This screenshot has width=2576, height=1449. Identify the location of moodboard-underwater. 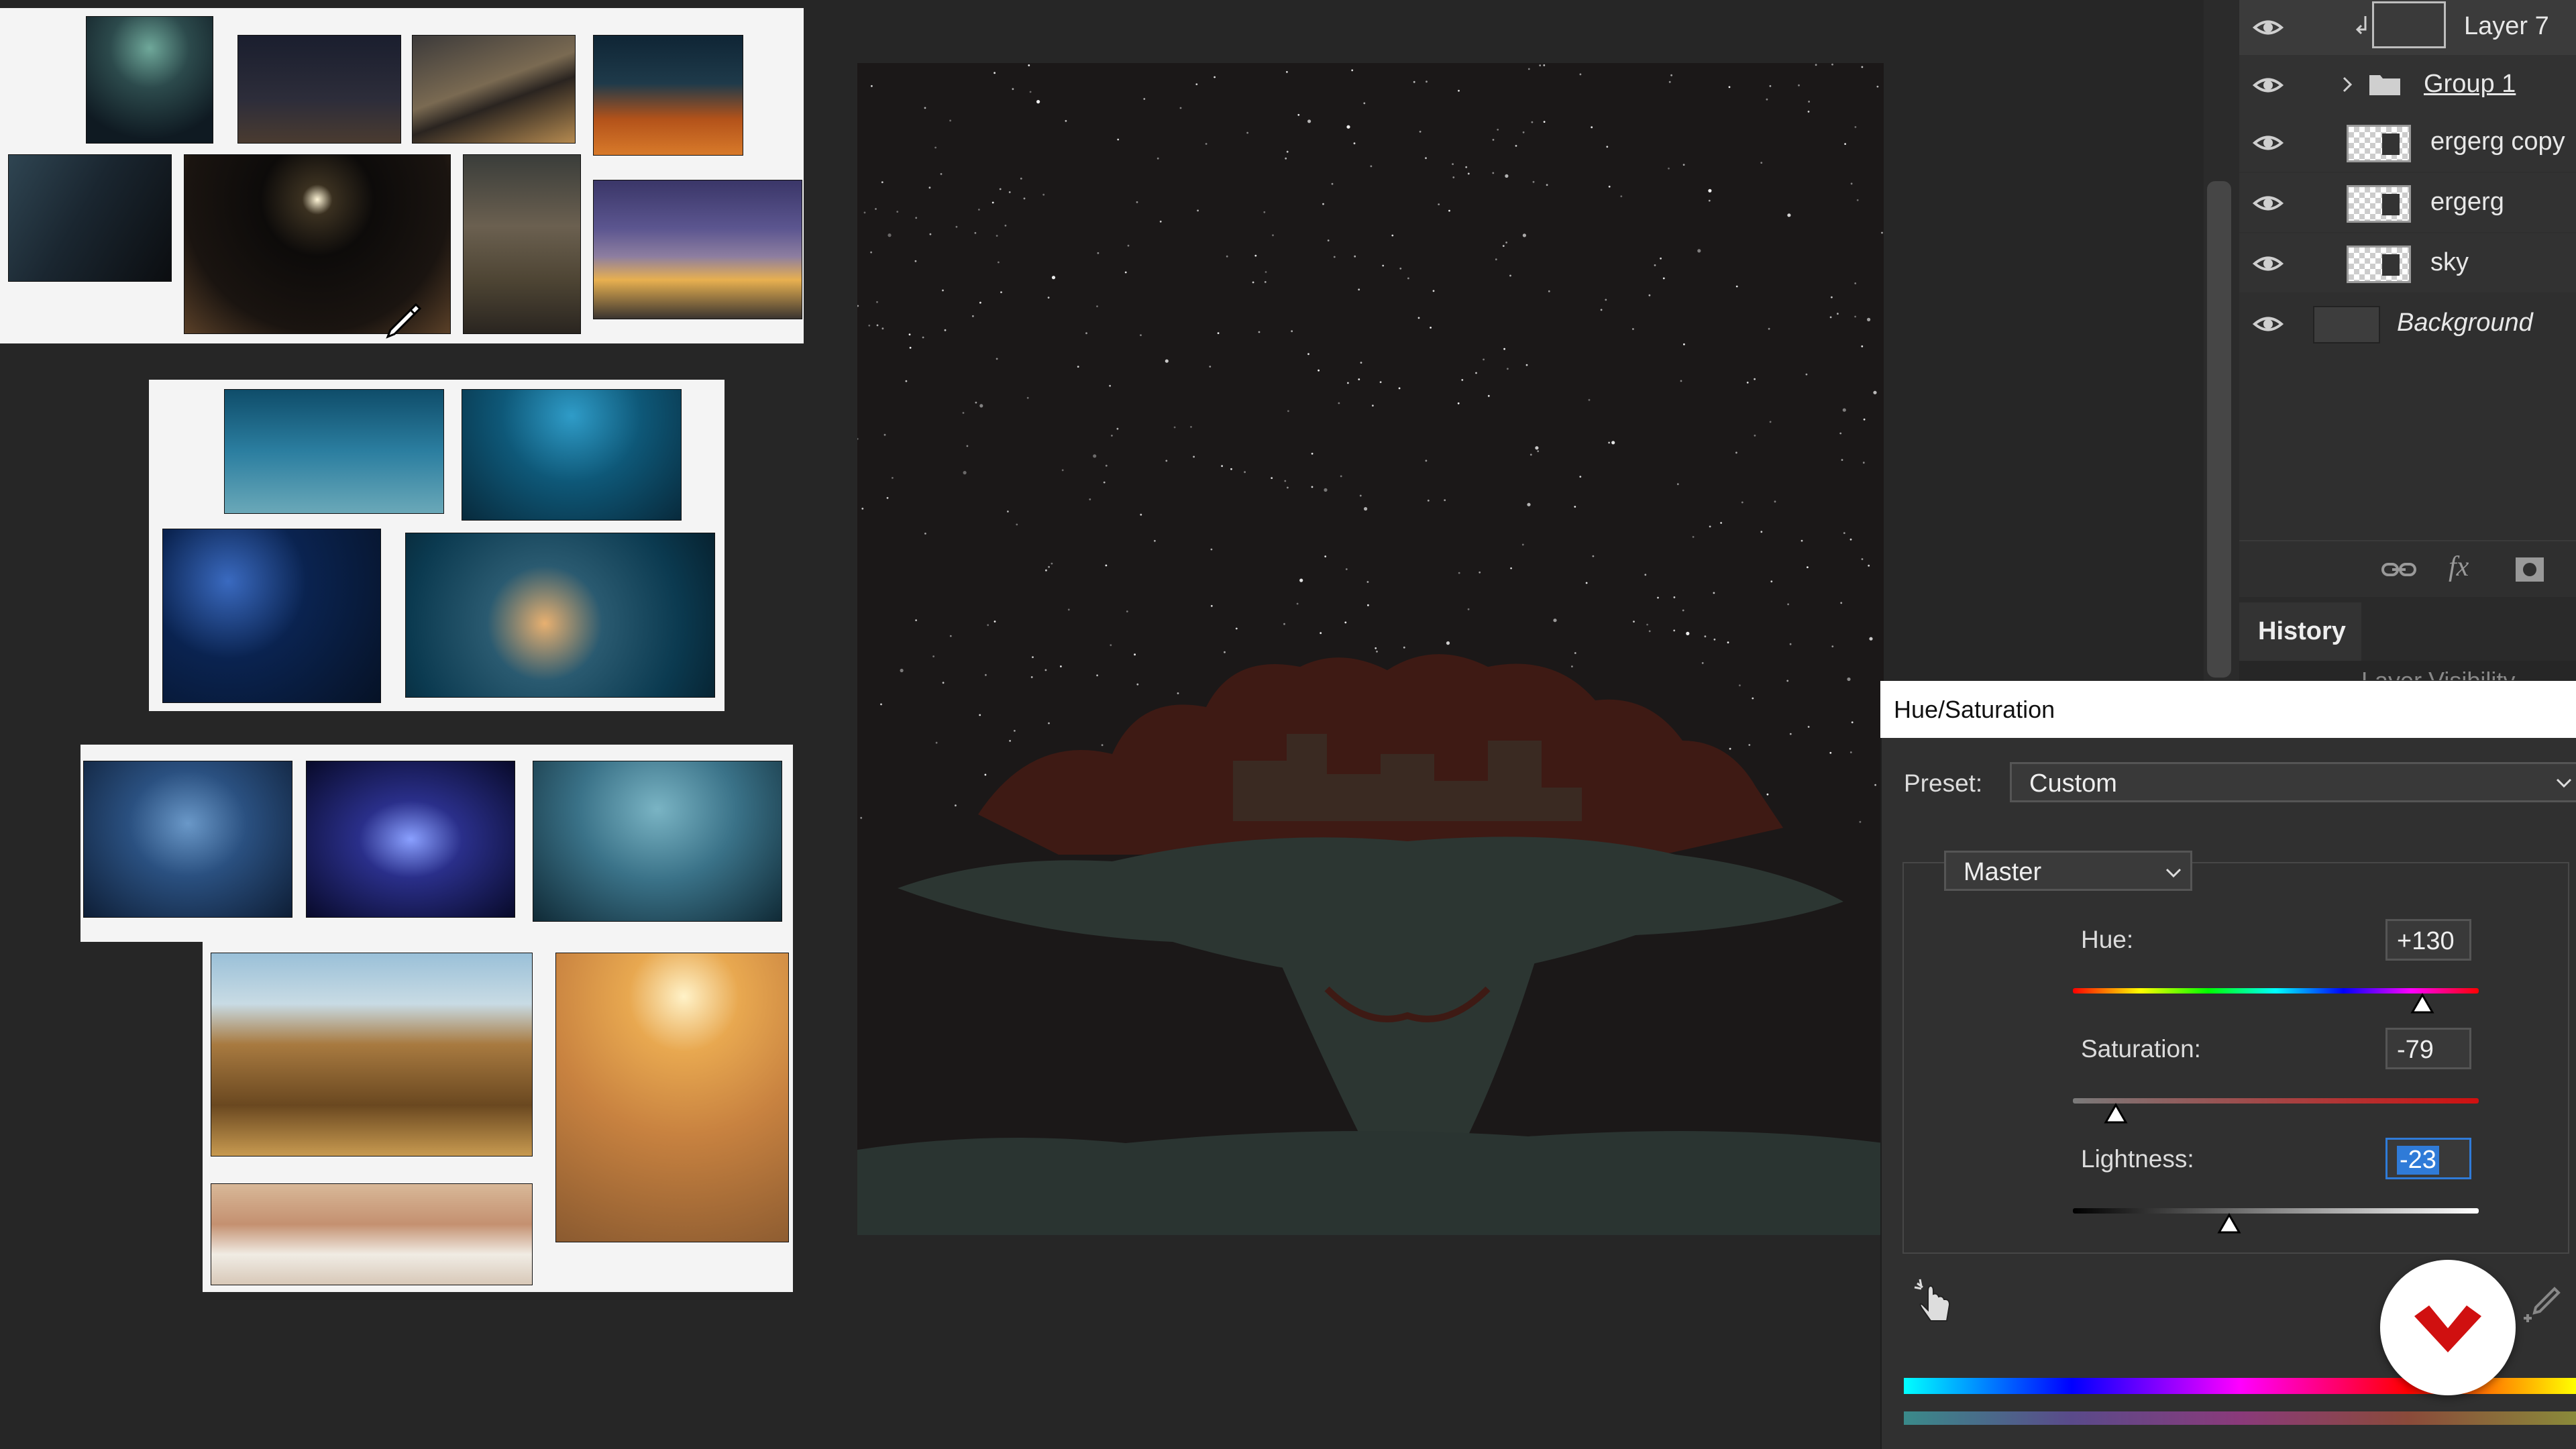
(436, 545).